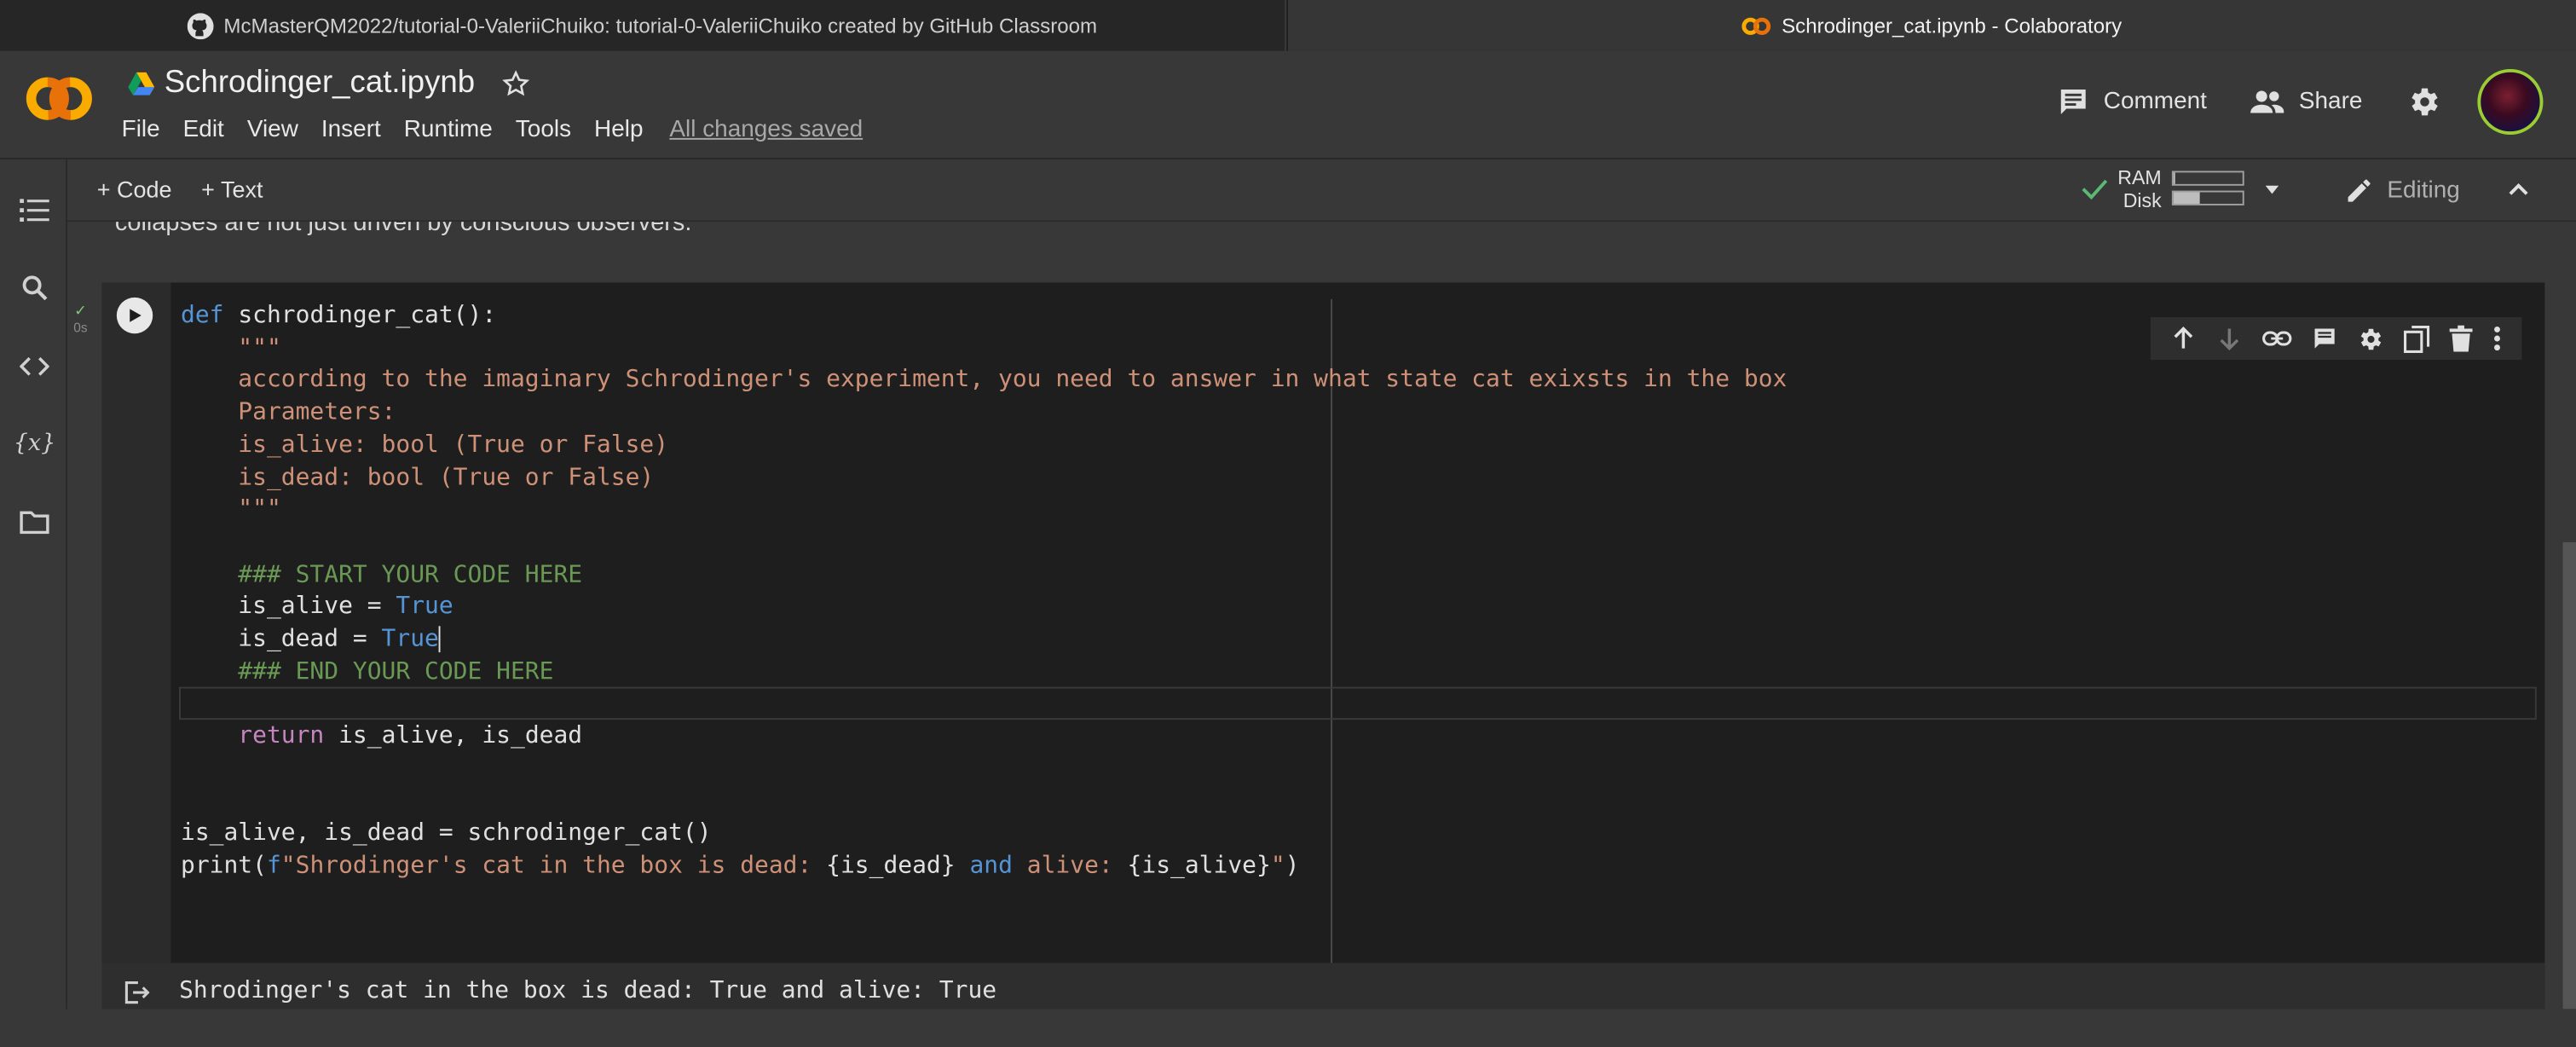  What do you see at coordinates (141, 83) in the screenshot?
I see `google-drive-icon` at bounding box center [141, 83].